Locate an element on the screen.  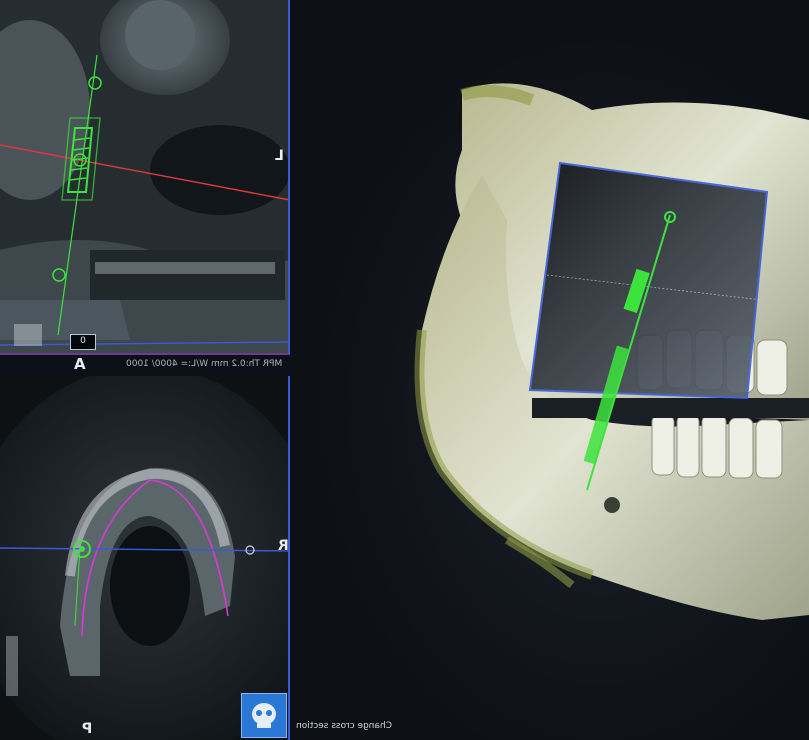
orientation-label-posterior: P is located at coordinates (87, 729).